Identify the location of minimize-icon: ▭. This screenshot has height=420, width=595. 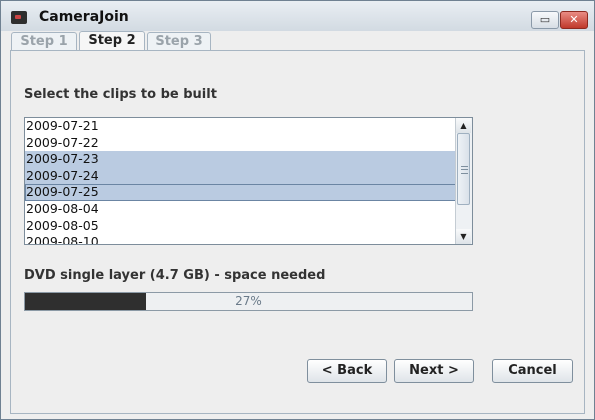
(545, 20).